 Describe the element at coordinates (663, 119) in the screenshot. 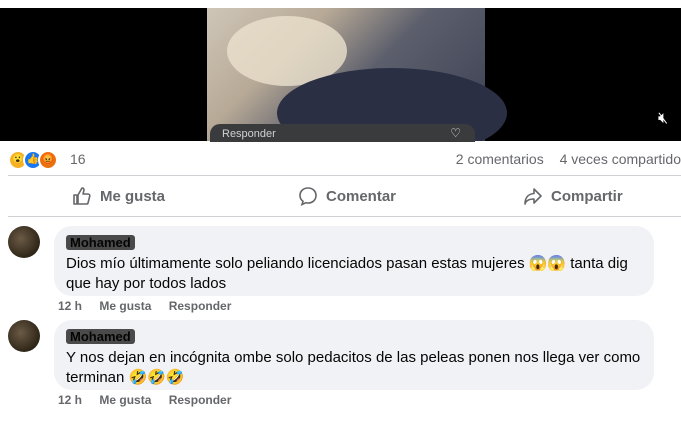

I see `speaker-mute-icon: 🔇︎` at that location.